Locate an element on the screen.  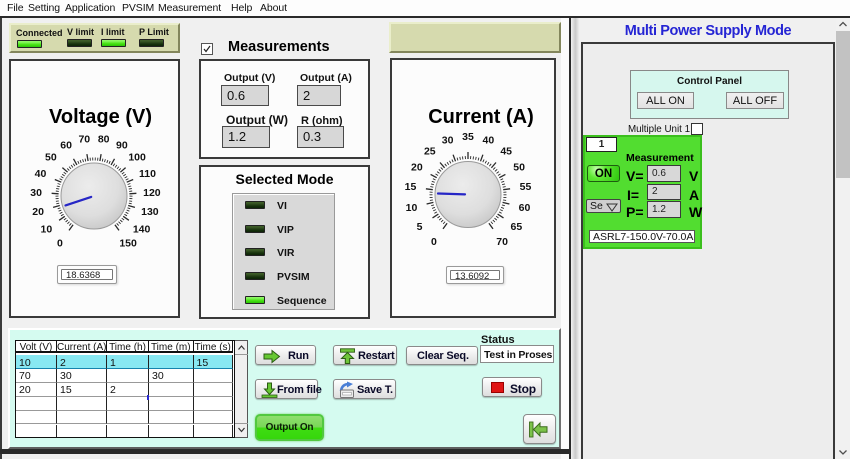
svg-text: 130 is located at coordinates (150, 212).